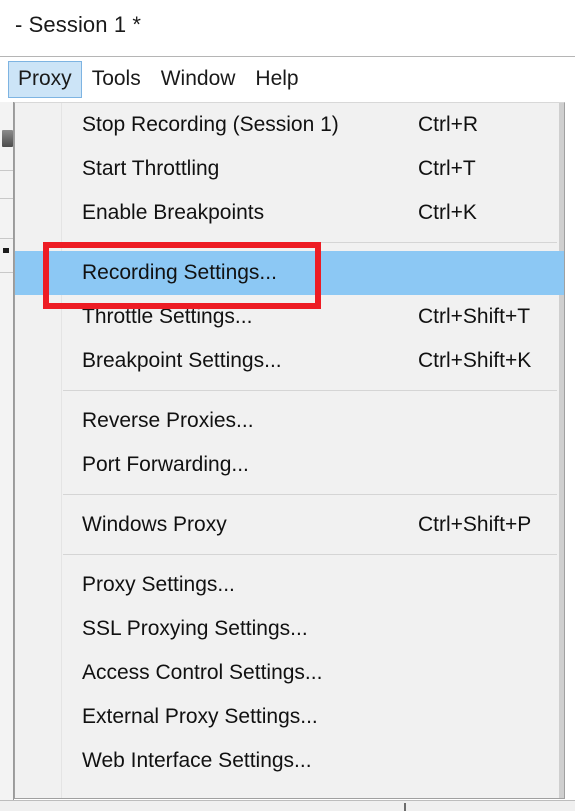 This screenshot has width=575, height=811. I want to click on menu-item-label: Start Throttling, so click(151, 168).